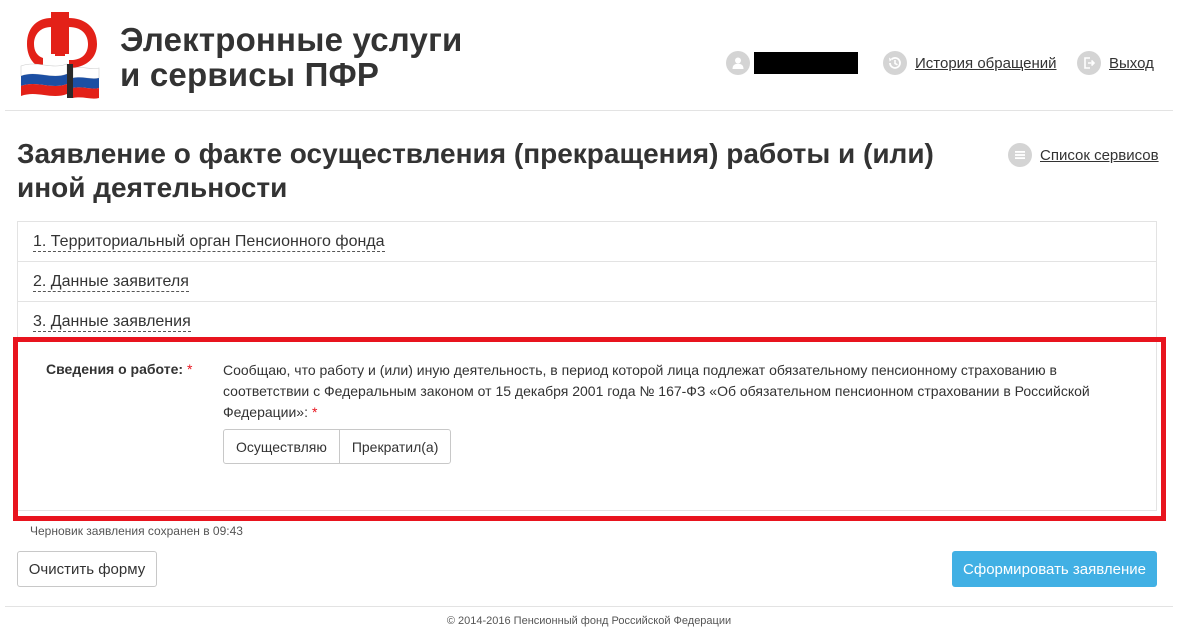  What do you see at coordinates (986, 63) in the screenshot?
I see `history-link-label: История обращений` at bounding box center [986, 63].